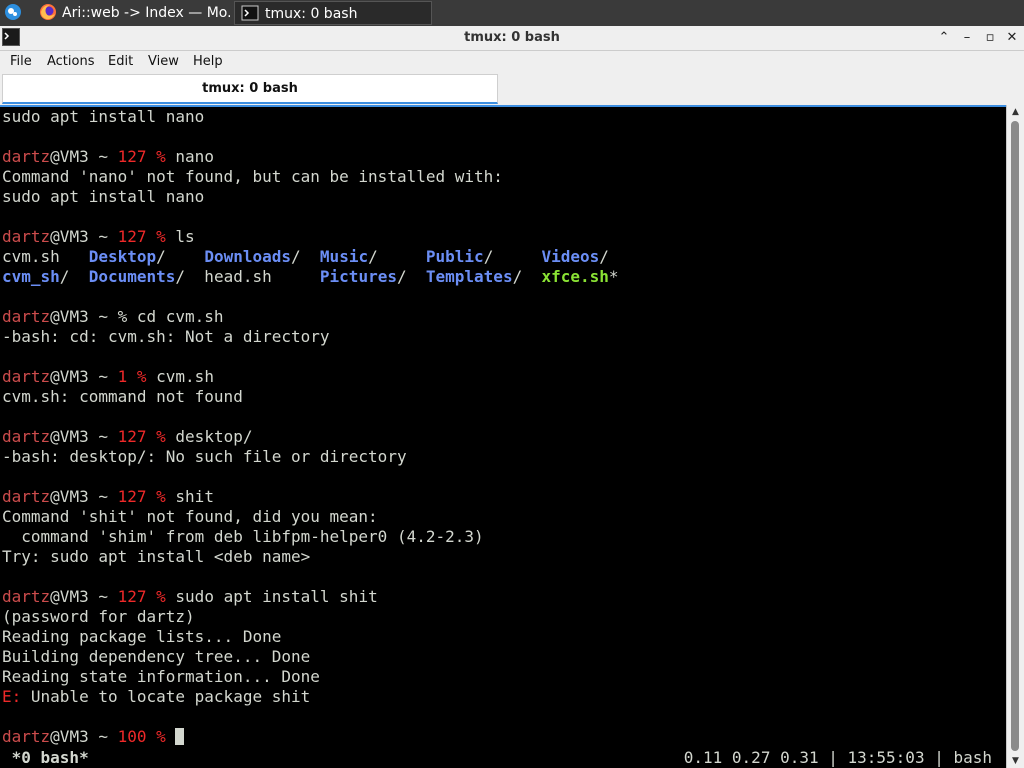  Describe the element at coordinates (310, 637) in the screenshot. I see `terminal-line: Reading package lists... Done` at that location.